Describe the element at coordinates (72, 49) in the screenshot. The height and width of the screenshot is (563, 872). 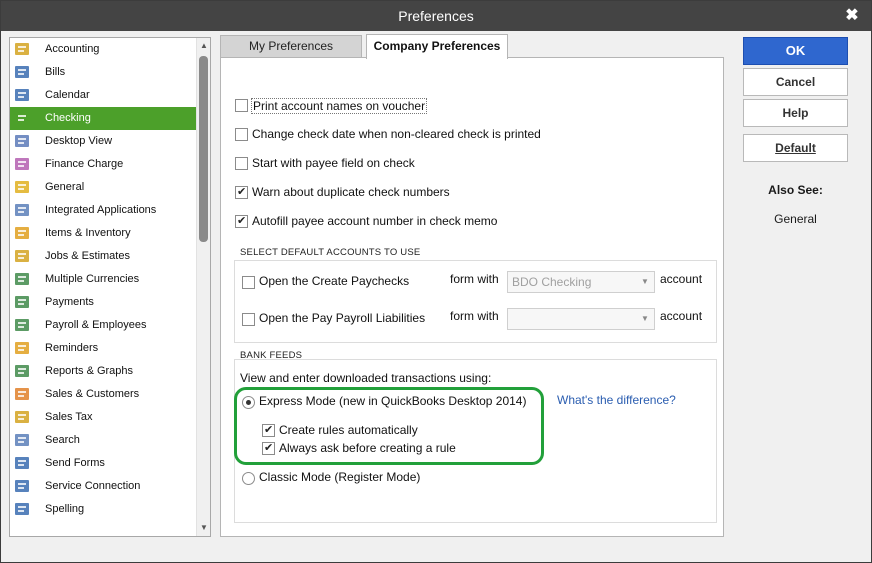
I see `sidebar-item-label: Accounting` at that location.